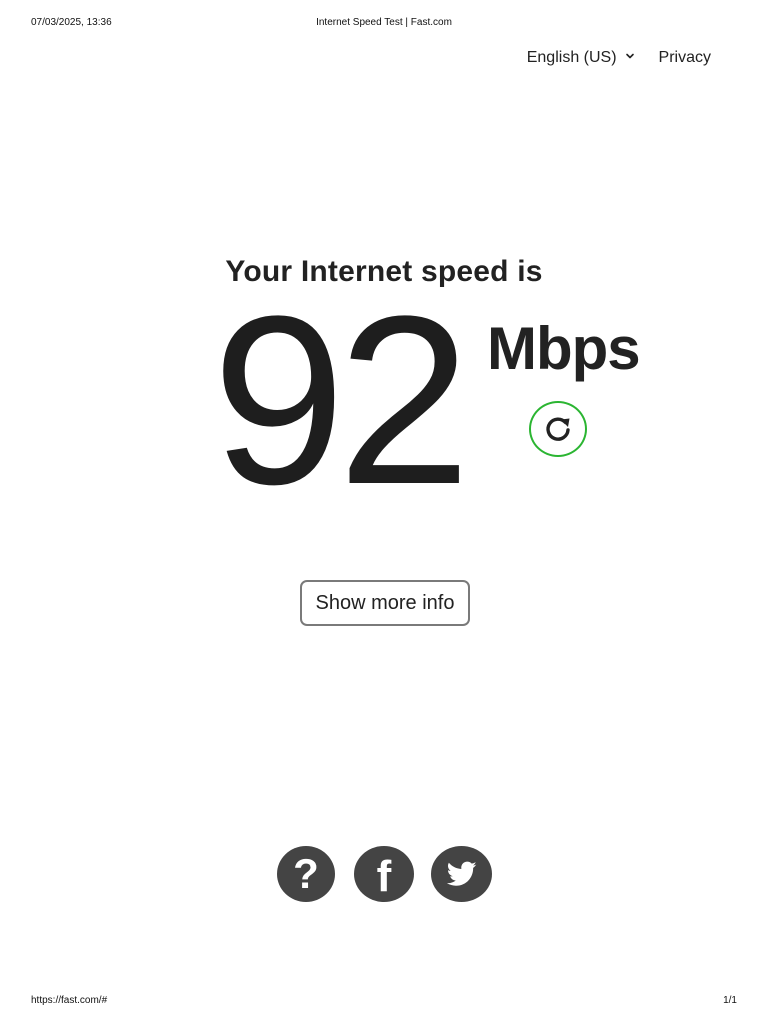  Describe the element at coordinates (385, 603) in the screenshot. I see `show-more-info-button: Show more info` at that location.